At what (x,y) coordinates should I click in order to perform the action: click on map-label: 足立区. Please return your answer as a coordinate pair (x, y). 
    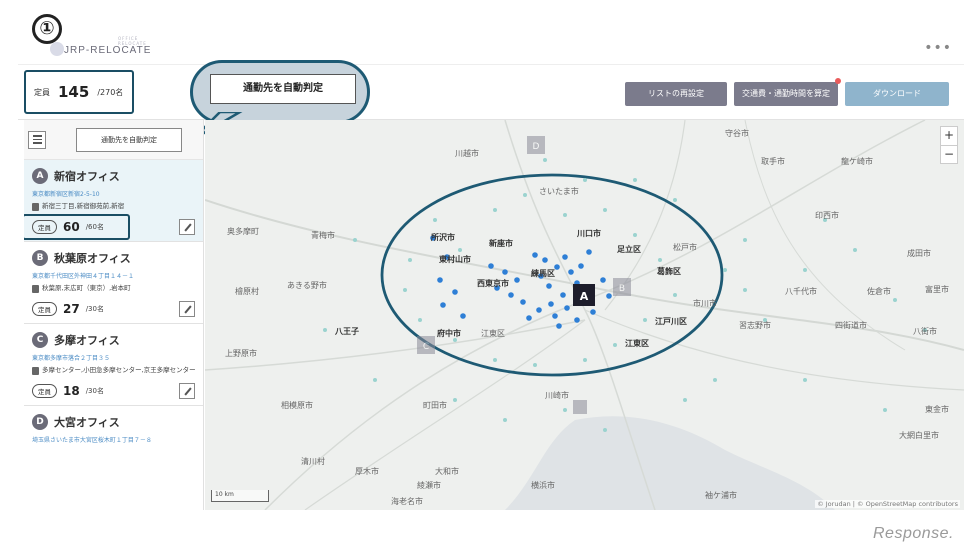
    Looking at the image, I should click on (629, 249).